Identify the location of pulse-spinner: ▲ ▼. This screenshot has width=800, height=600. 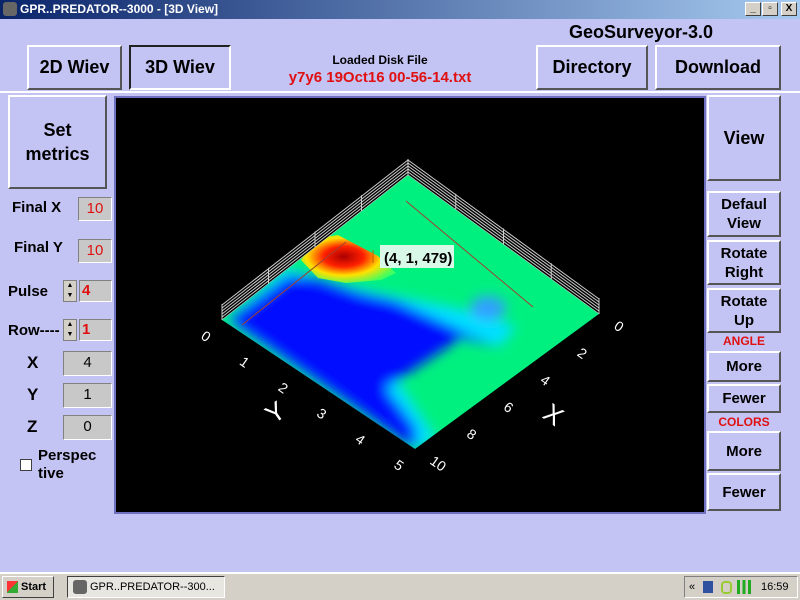
(70, 291).